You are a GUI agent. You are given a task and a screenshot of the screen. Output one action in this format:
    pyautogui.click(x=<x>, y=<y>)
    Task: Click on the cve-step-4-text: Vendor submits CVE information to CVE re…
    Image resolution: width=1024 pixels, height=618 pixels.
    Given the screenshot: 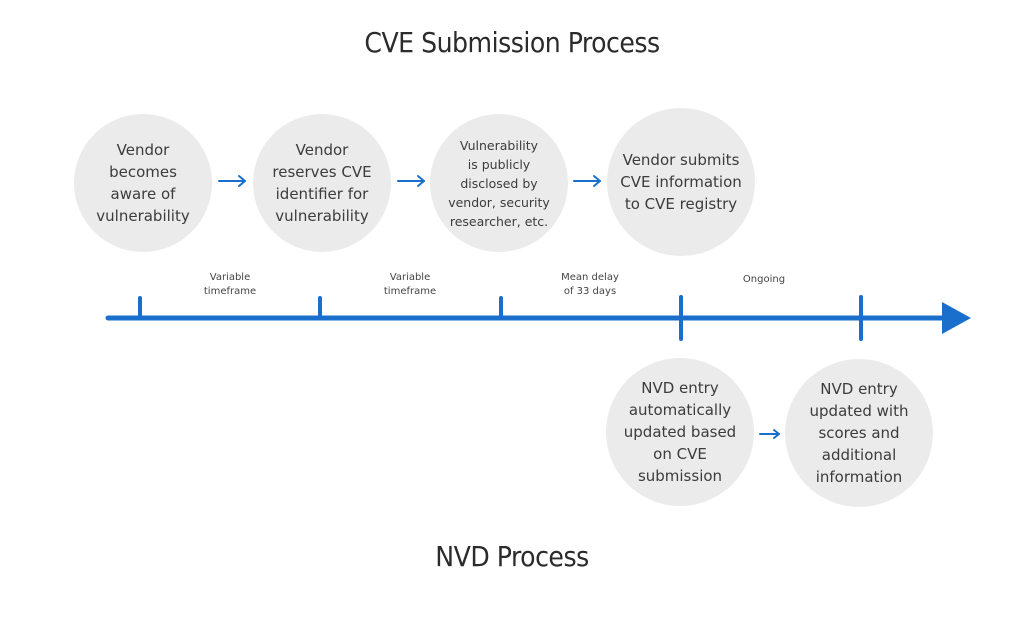 What is the action you would take?
    pyautogui.click(x=681, y=182)
    